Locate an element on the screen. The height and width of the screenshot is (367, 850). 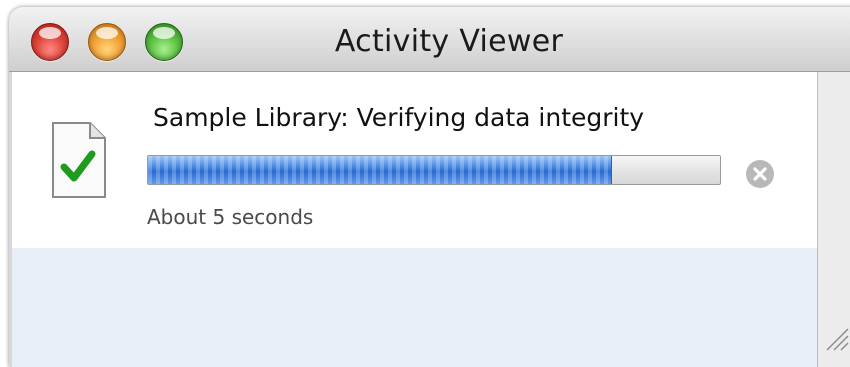
resize-grip-icon is located at coordinates (835, 337).